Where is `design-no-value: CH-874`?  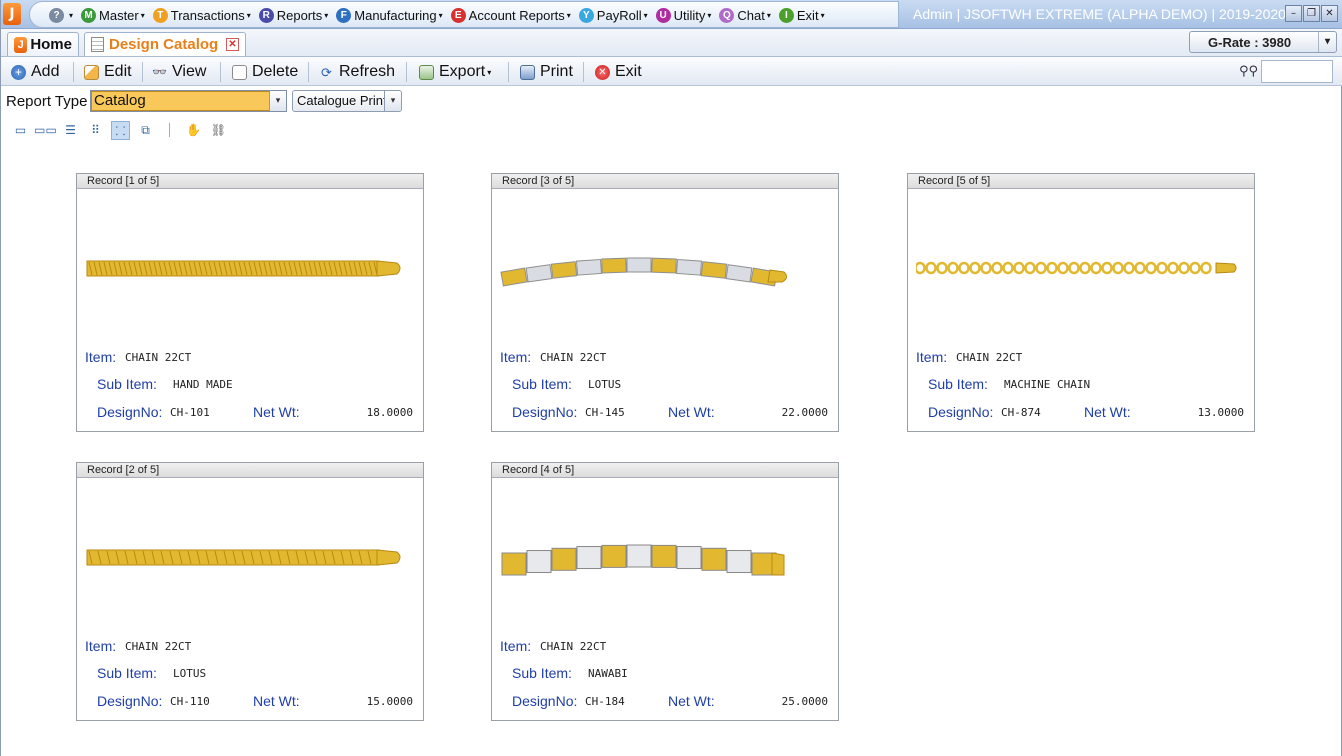
design-no-value: CH-874 is located at coordinates (1021, 412).